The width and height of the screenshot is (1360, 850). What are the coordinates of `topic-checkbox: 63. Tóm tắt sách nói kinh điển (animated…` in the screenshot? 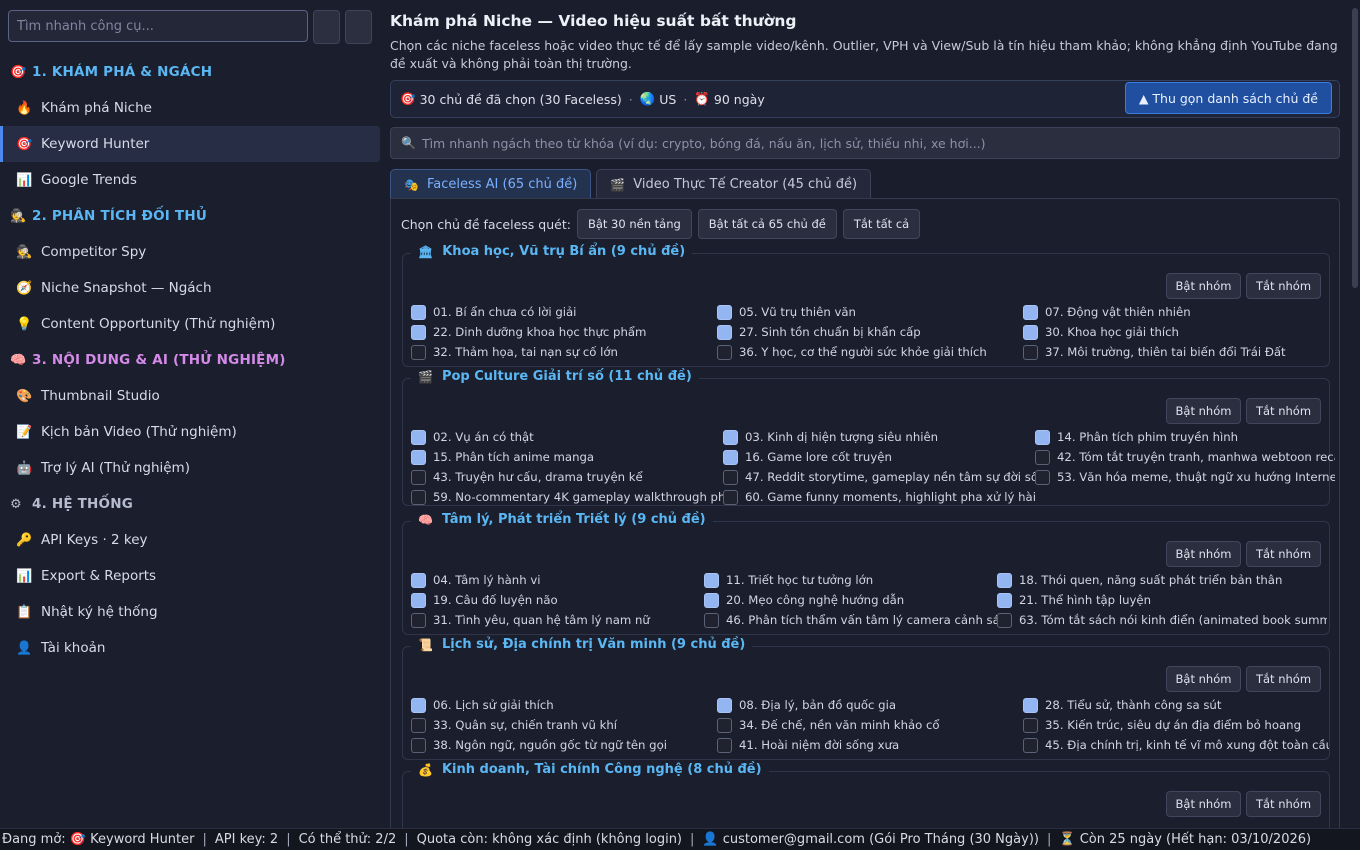 It's located at (1162, 620).